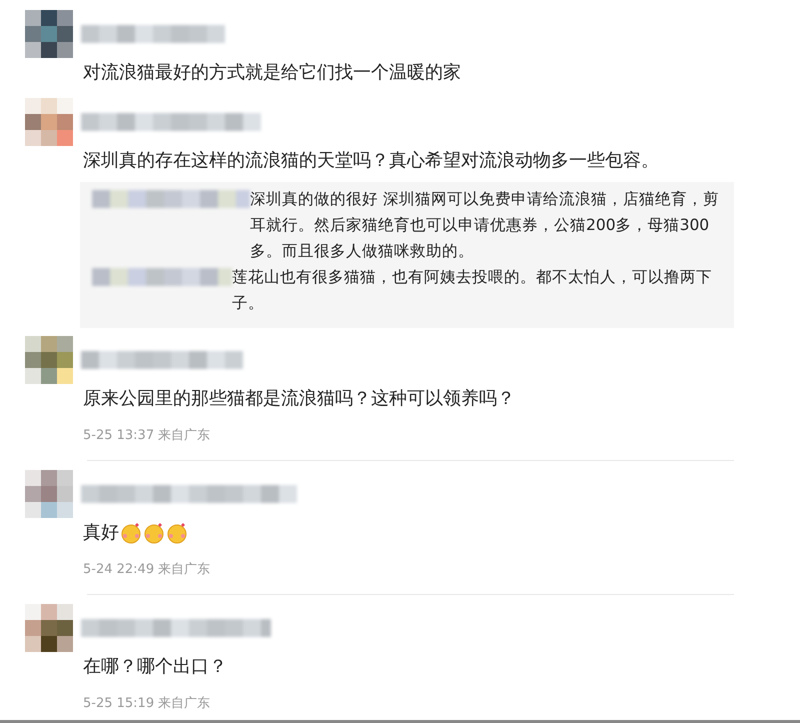  I want to click on comment-text: 深圳真的存在这样的流浪猫的天堂吗？真心希望对流浪动物多一些包容。, so click(371, 161).